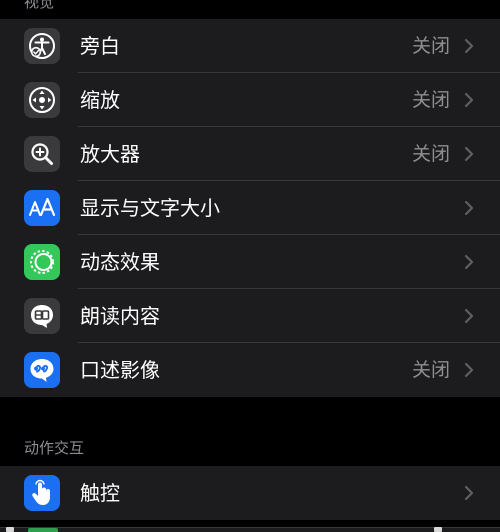  I want to click on interaction-group: 触控, so click(250, 493).